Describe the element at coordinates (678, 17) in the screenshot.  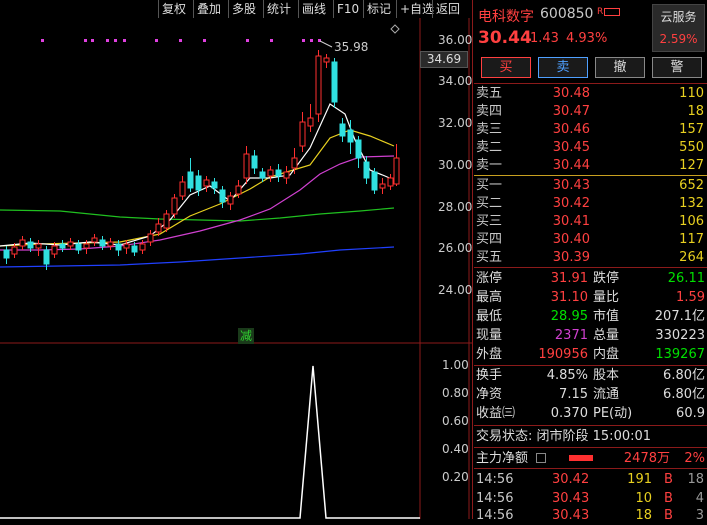
I see `cloud-service-label: 云服务` at that location.